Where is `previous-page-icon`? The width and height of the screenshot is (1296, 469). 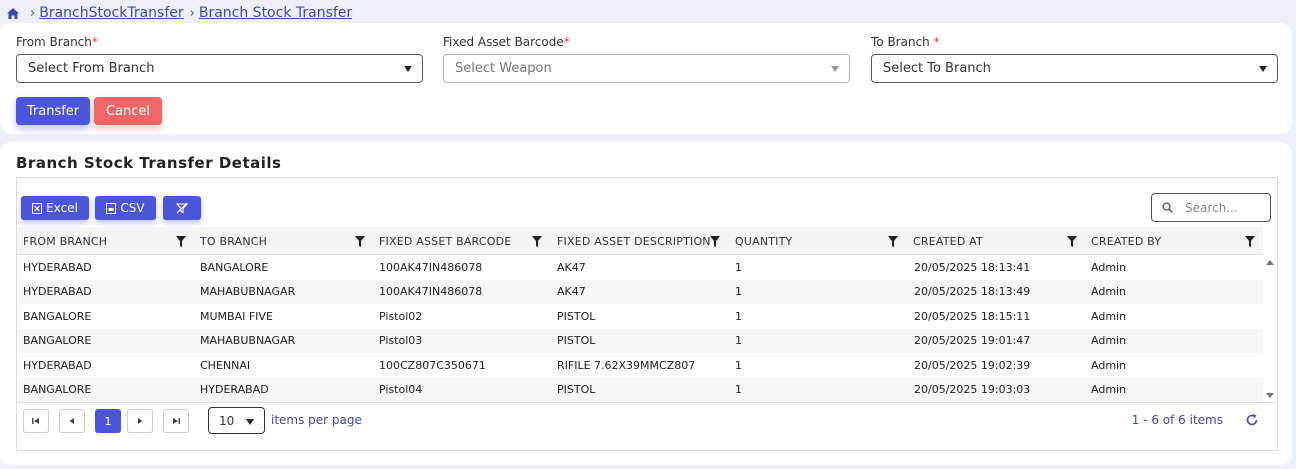
previous-page-icon is located at coordinates (71, 421).